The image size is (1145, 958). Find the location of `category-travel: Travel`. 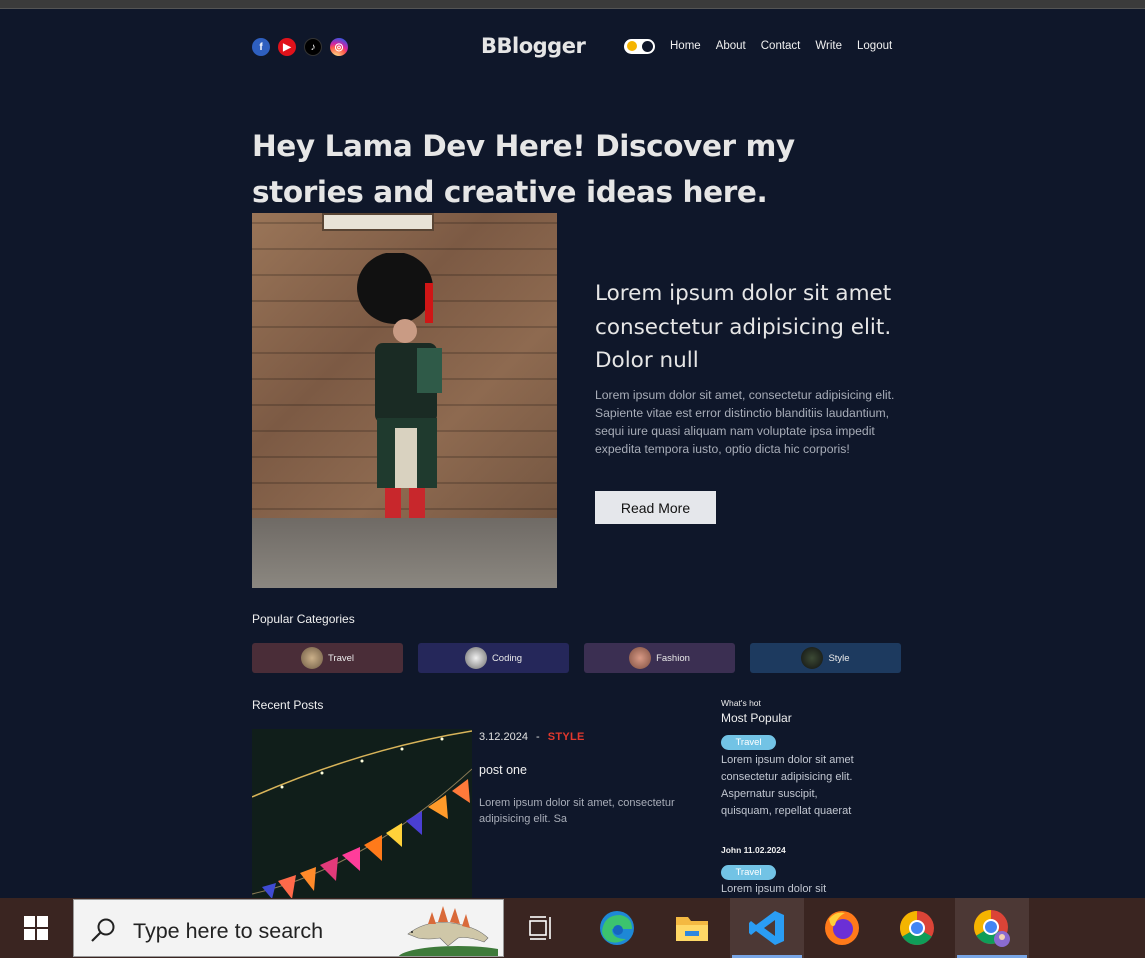

category-travel: Travel is located at coordinates (327, 658).